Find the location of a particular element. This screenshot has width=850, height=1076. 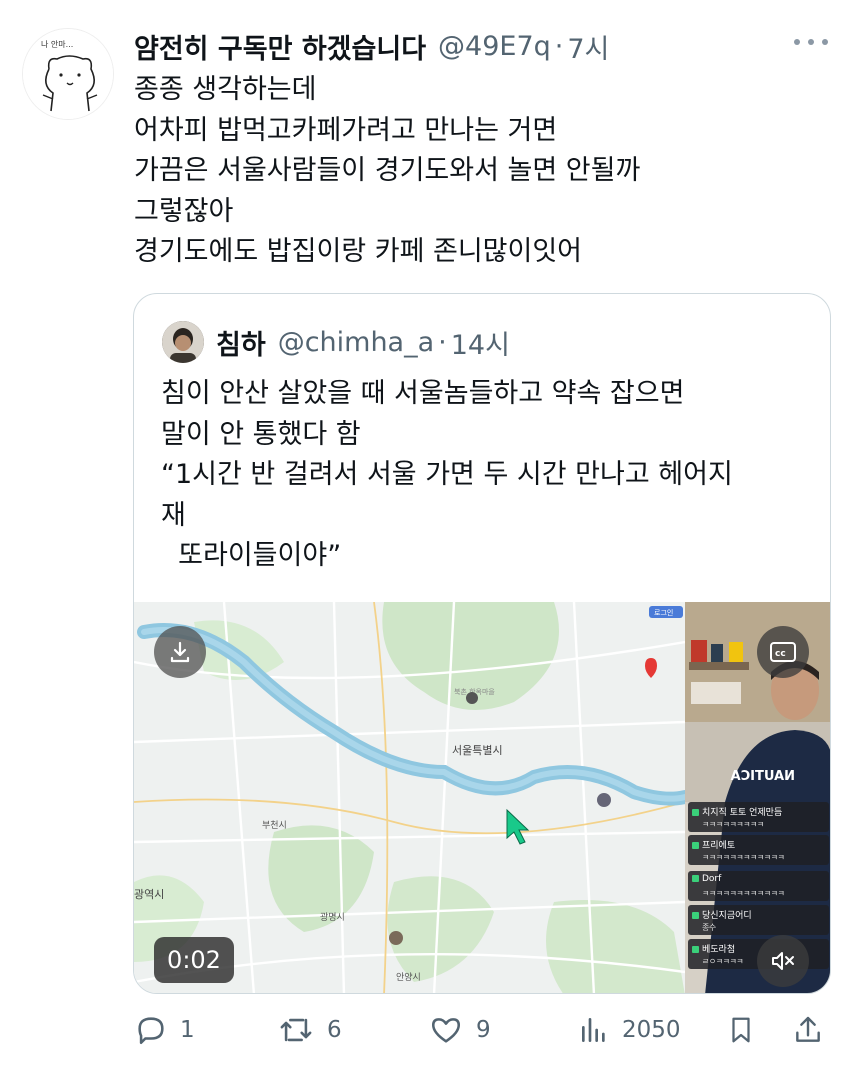

chat-message: 치지직 토토 언제만듬 ㅋㅋㅋㅋㅋㅋㅋㅋㅋ is located at coordinates (758, 817).